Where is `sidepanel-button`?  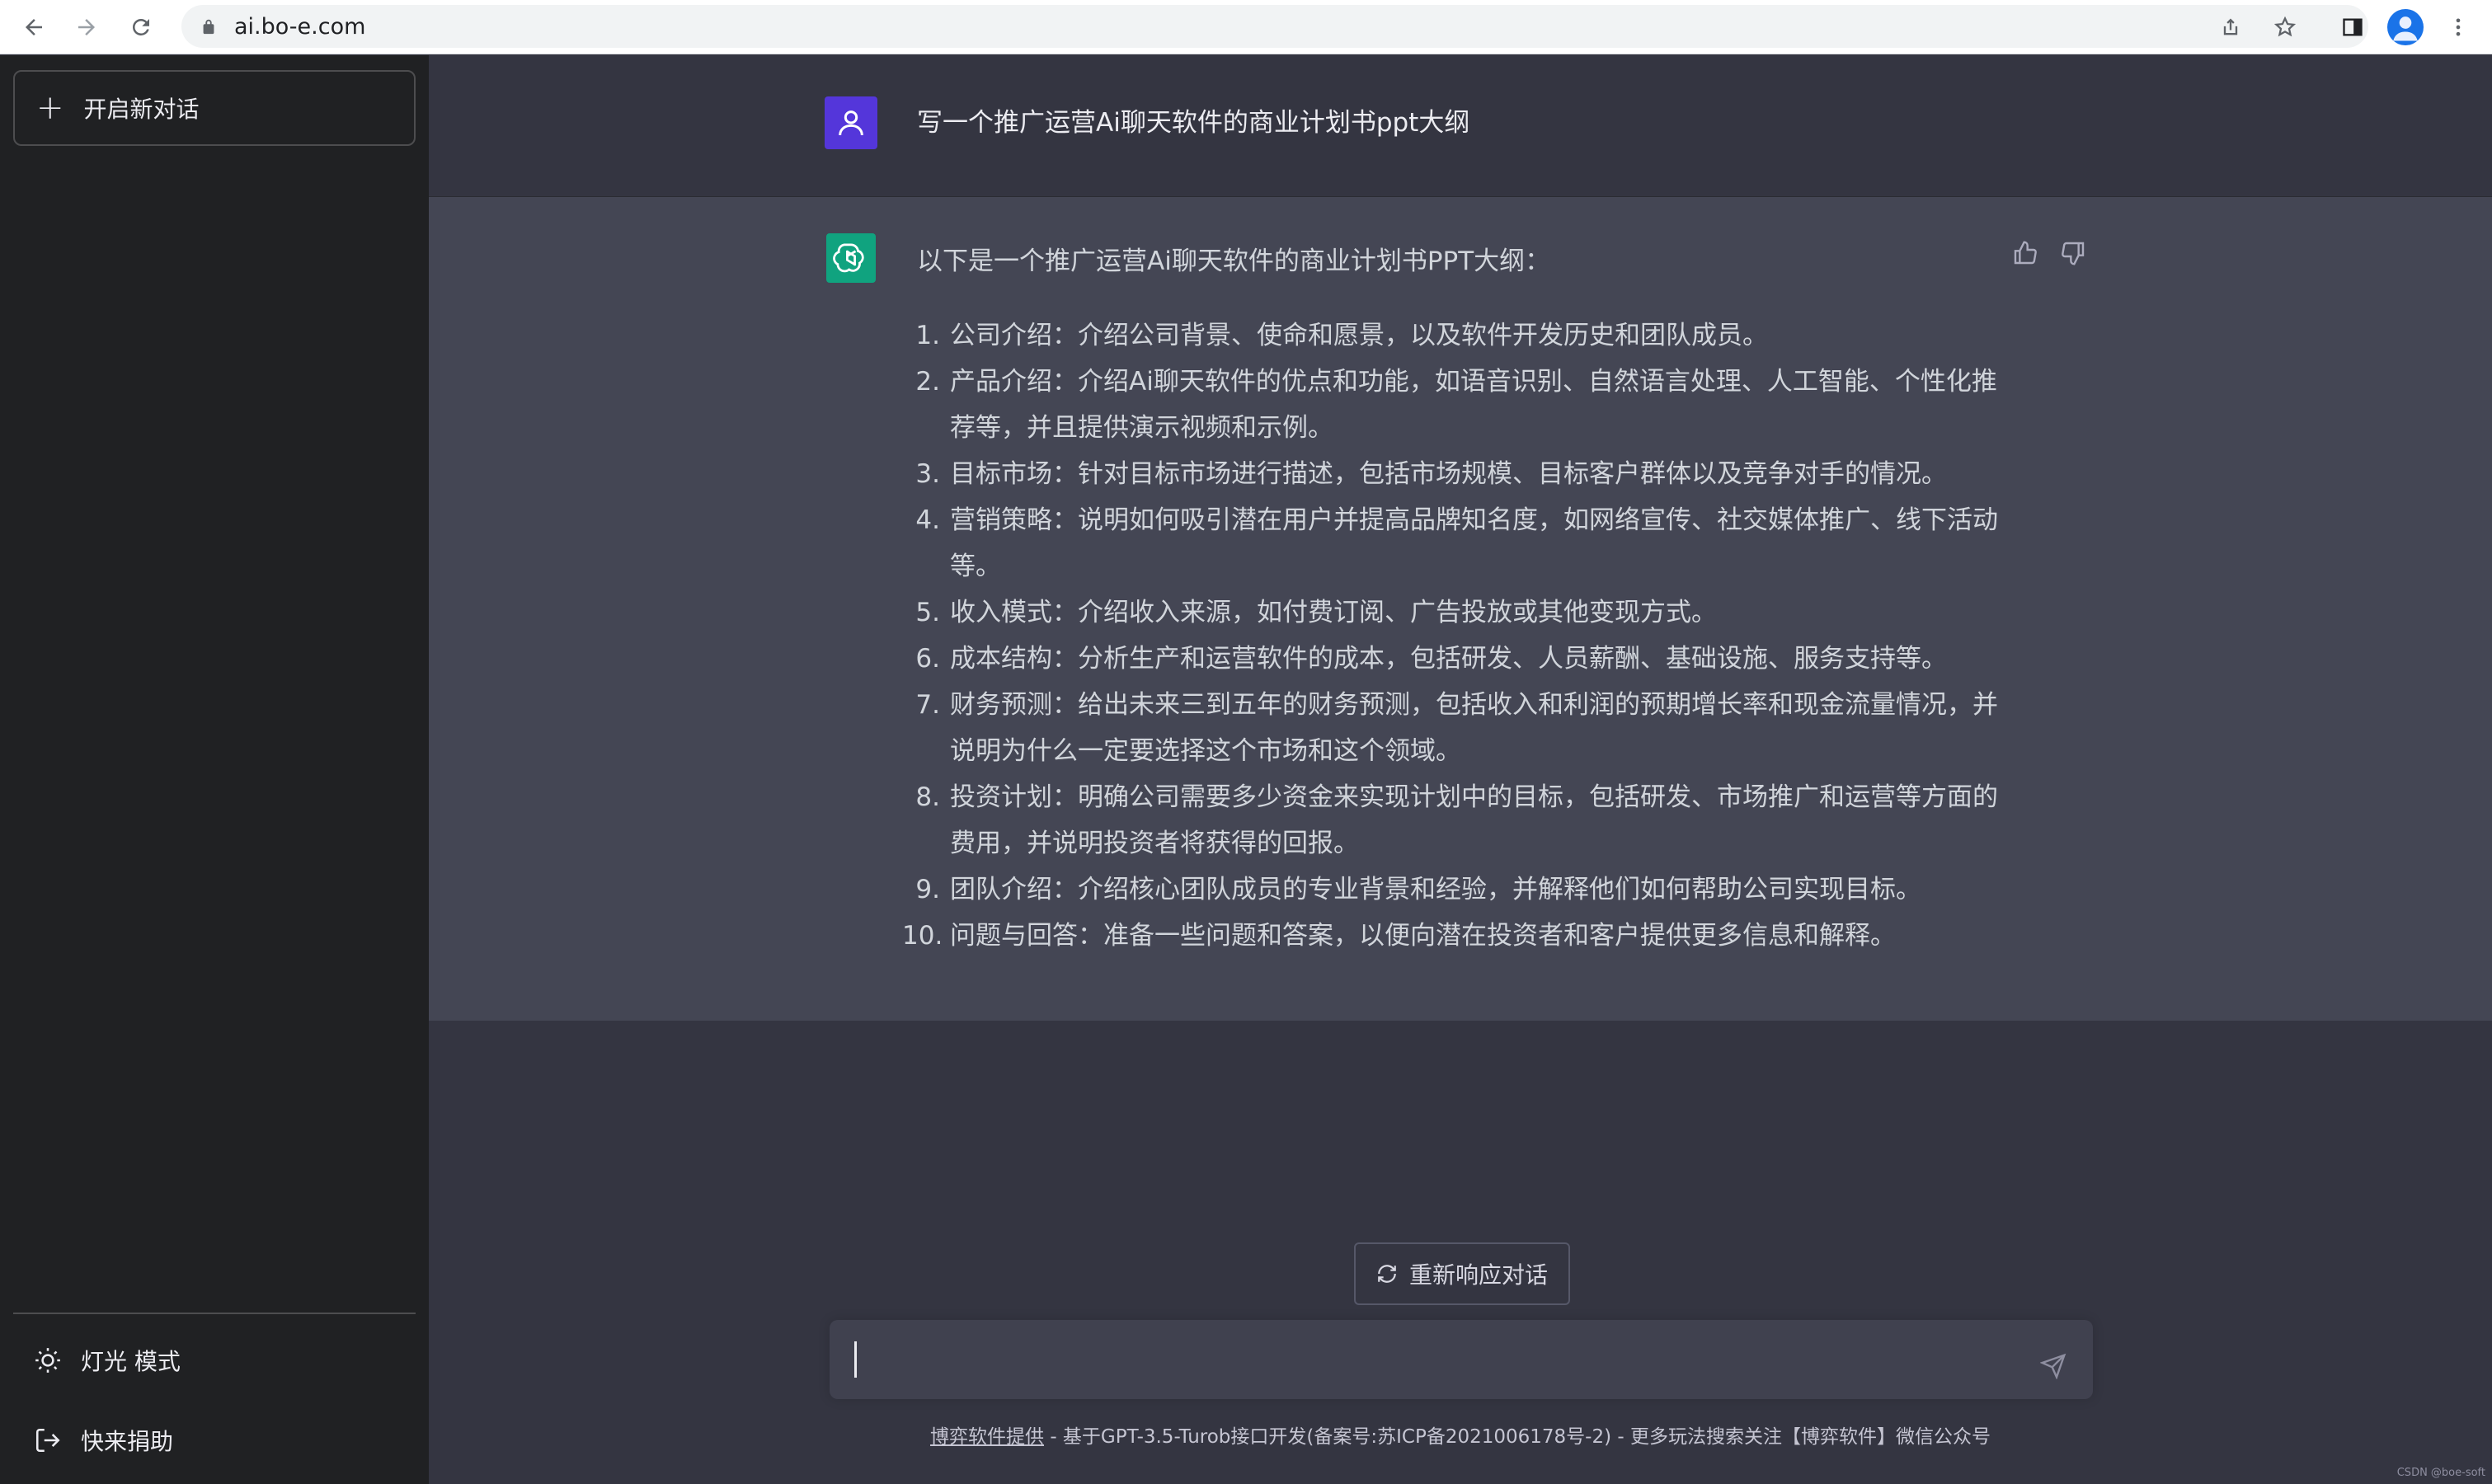
sidepanel-button is located at coordinates (2353, 27).